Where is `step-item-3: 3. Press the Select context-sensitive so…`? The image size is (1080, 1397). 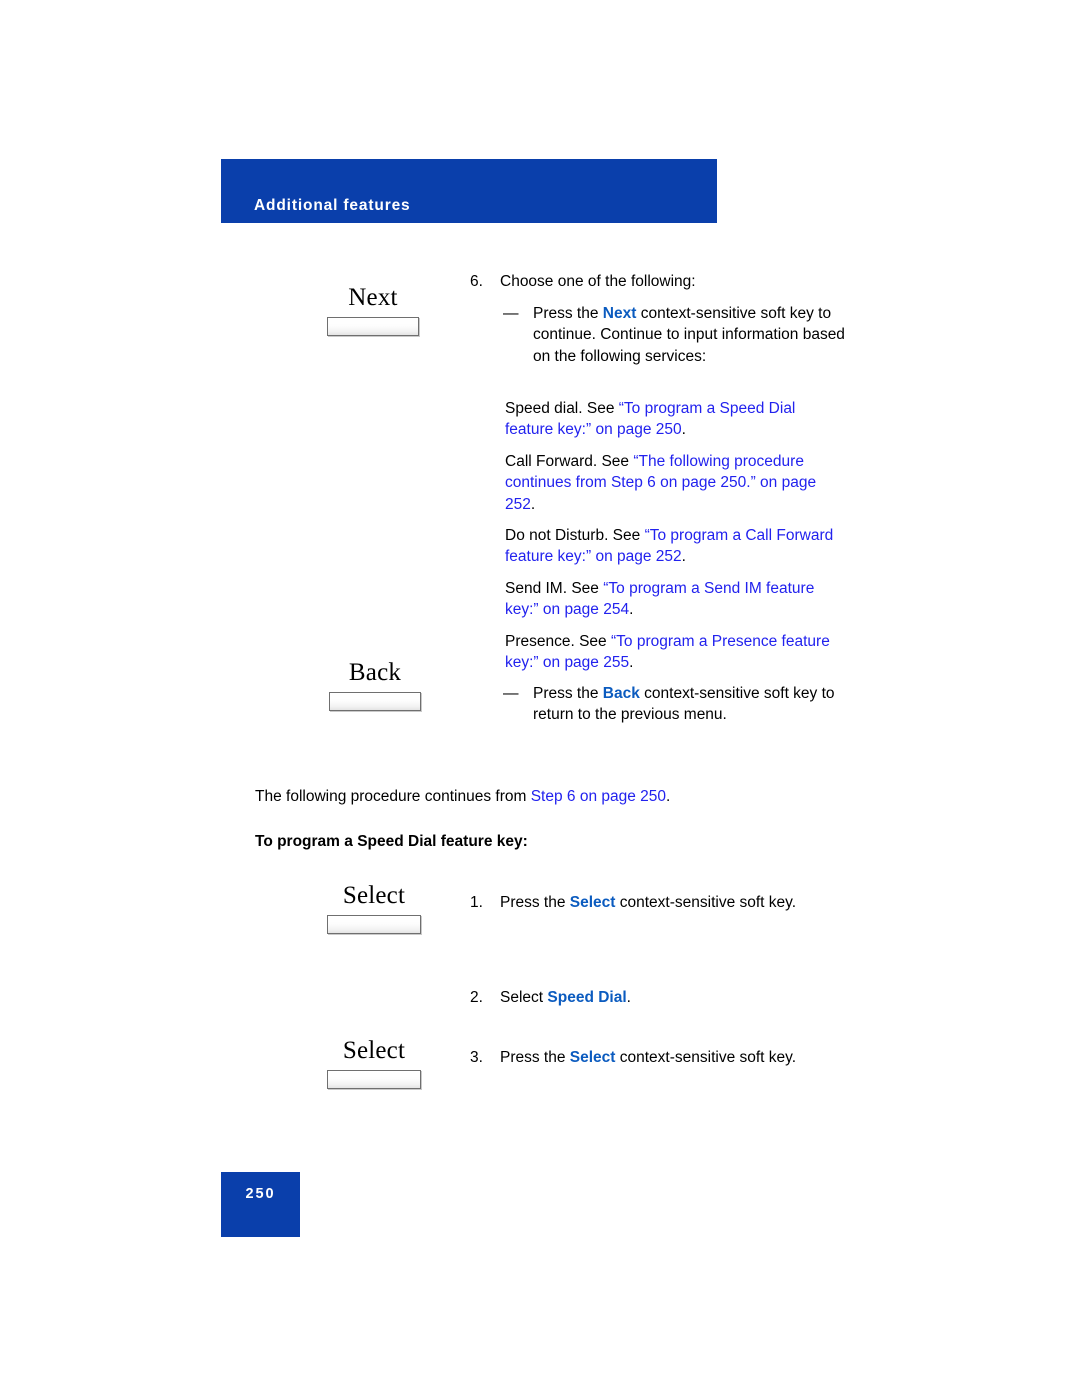 step-item-3: 3. Press the Select context-sensitive so… is located at coordinates (660, 1057).